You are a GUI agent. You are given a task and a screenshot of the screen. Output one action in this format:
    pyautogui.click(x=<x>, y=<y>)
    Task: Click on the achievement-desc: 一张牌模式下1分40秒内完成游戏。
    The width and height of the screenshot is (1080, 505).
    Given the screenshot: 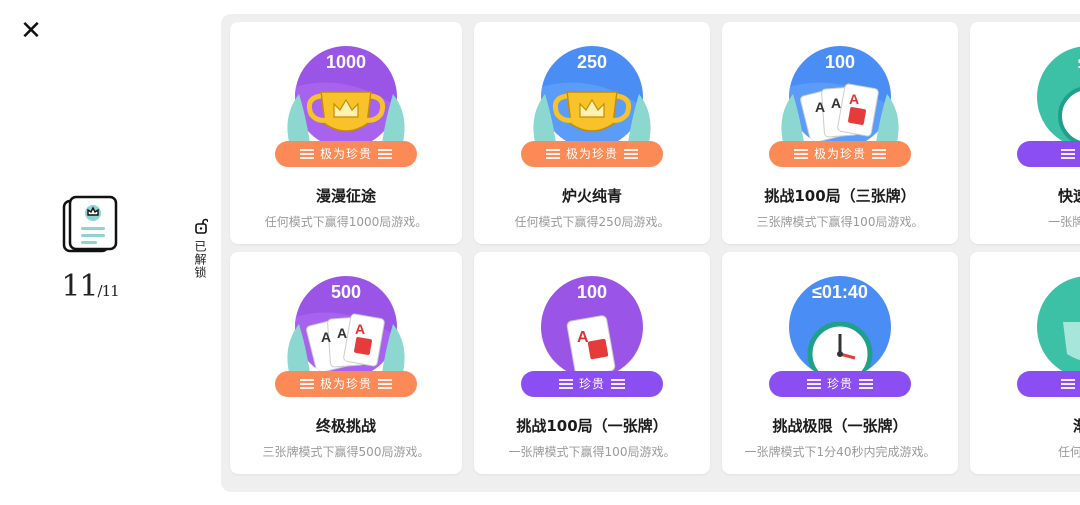 What is the action you would take?
    pyautogui.click(x=840, y=452)
    